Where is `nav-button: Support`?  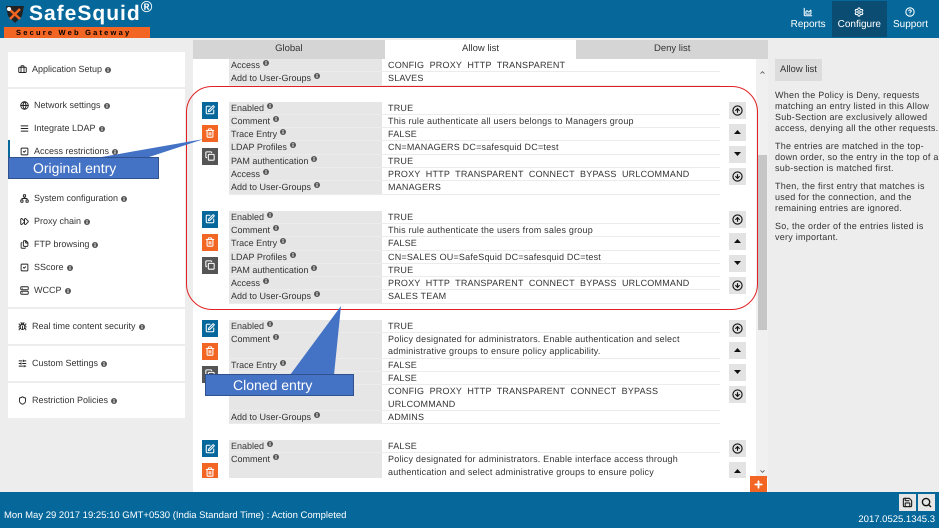
nav-button: Support is located at coordinates (910, 19).